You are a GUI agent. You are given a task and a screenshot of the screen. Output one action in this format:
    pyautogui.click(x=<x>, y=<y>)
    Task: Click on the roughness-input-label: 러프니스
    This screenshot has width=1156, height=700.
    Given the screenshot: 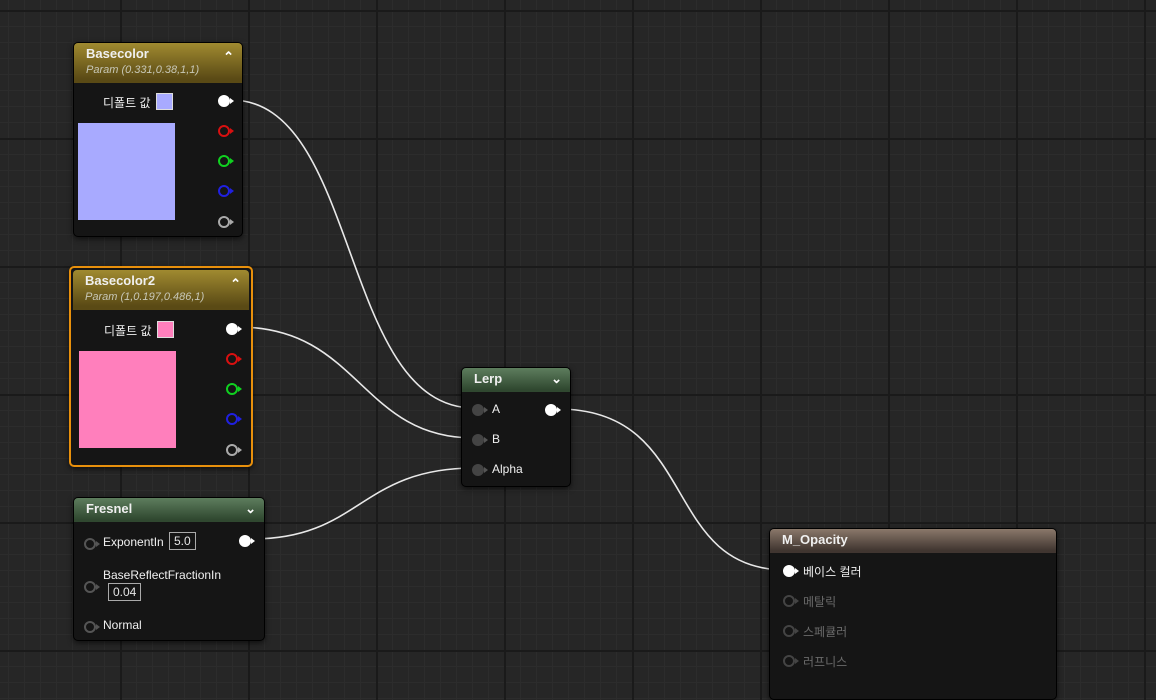 What is the action you would take?
    pyautogui.click(x=825, y=662)
    